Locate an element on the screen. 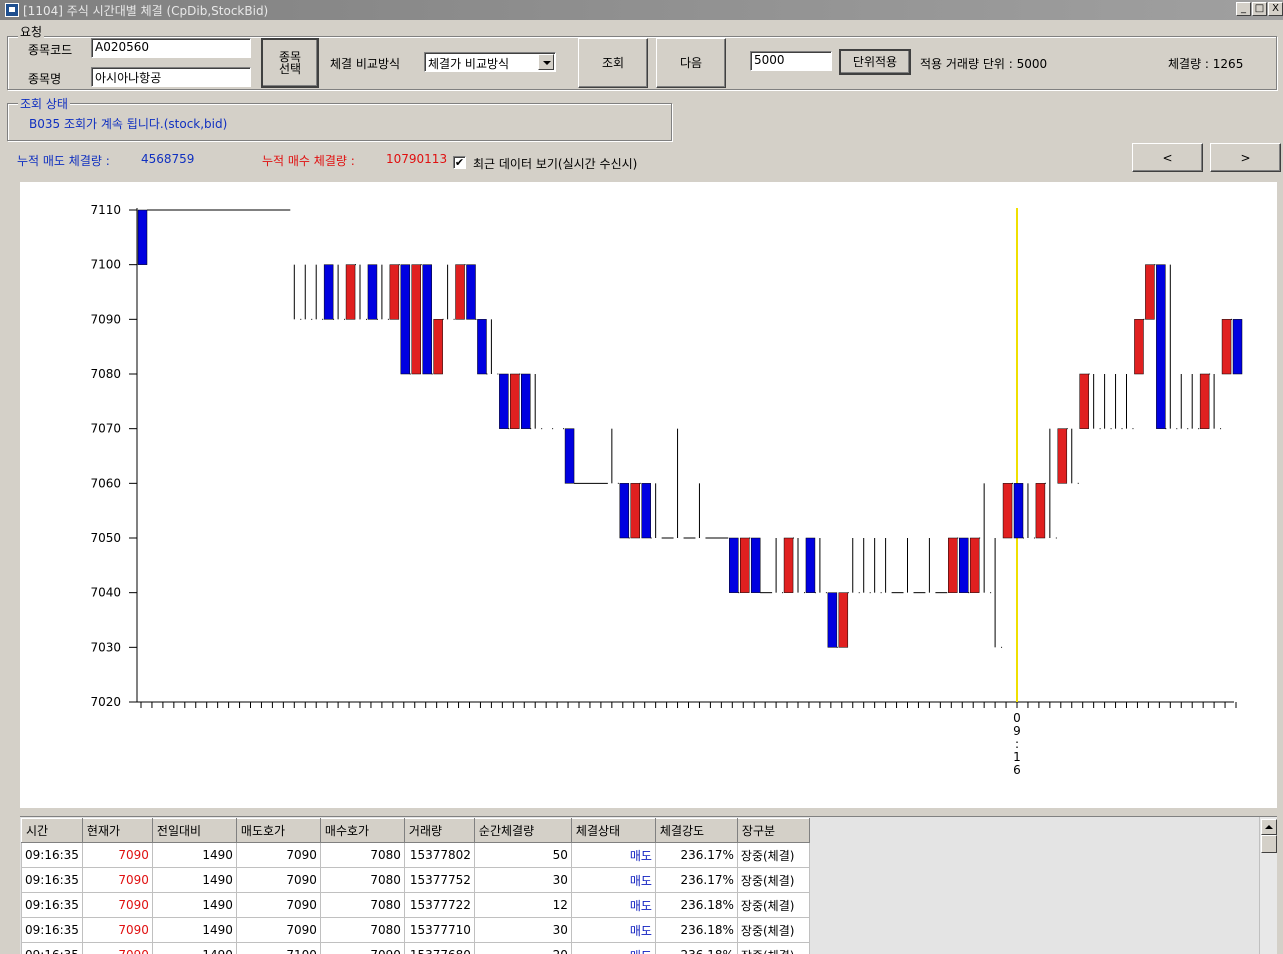 The image size is (1283, 954). cell-tick-volume: 50 is located at coordinates (522, 855).